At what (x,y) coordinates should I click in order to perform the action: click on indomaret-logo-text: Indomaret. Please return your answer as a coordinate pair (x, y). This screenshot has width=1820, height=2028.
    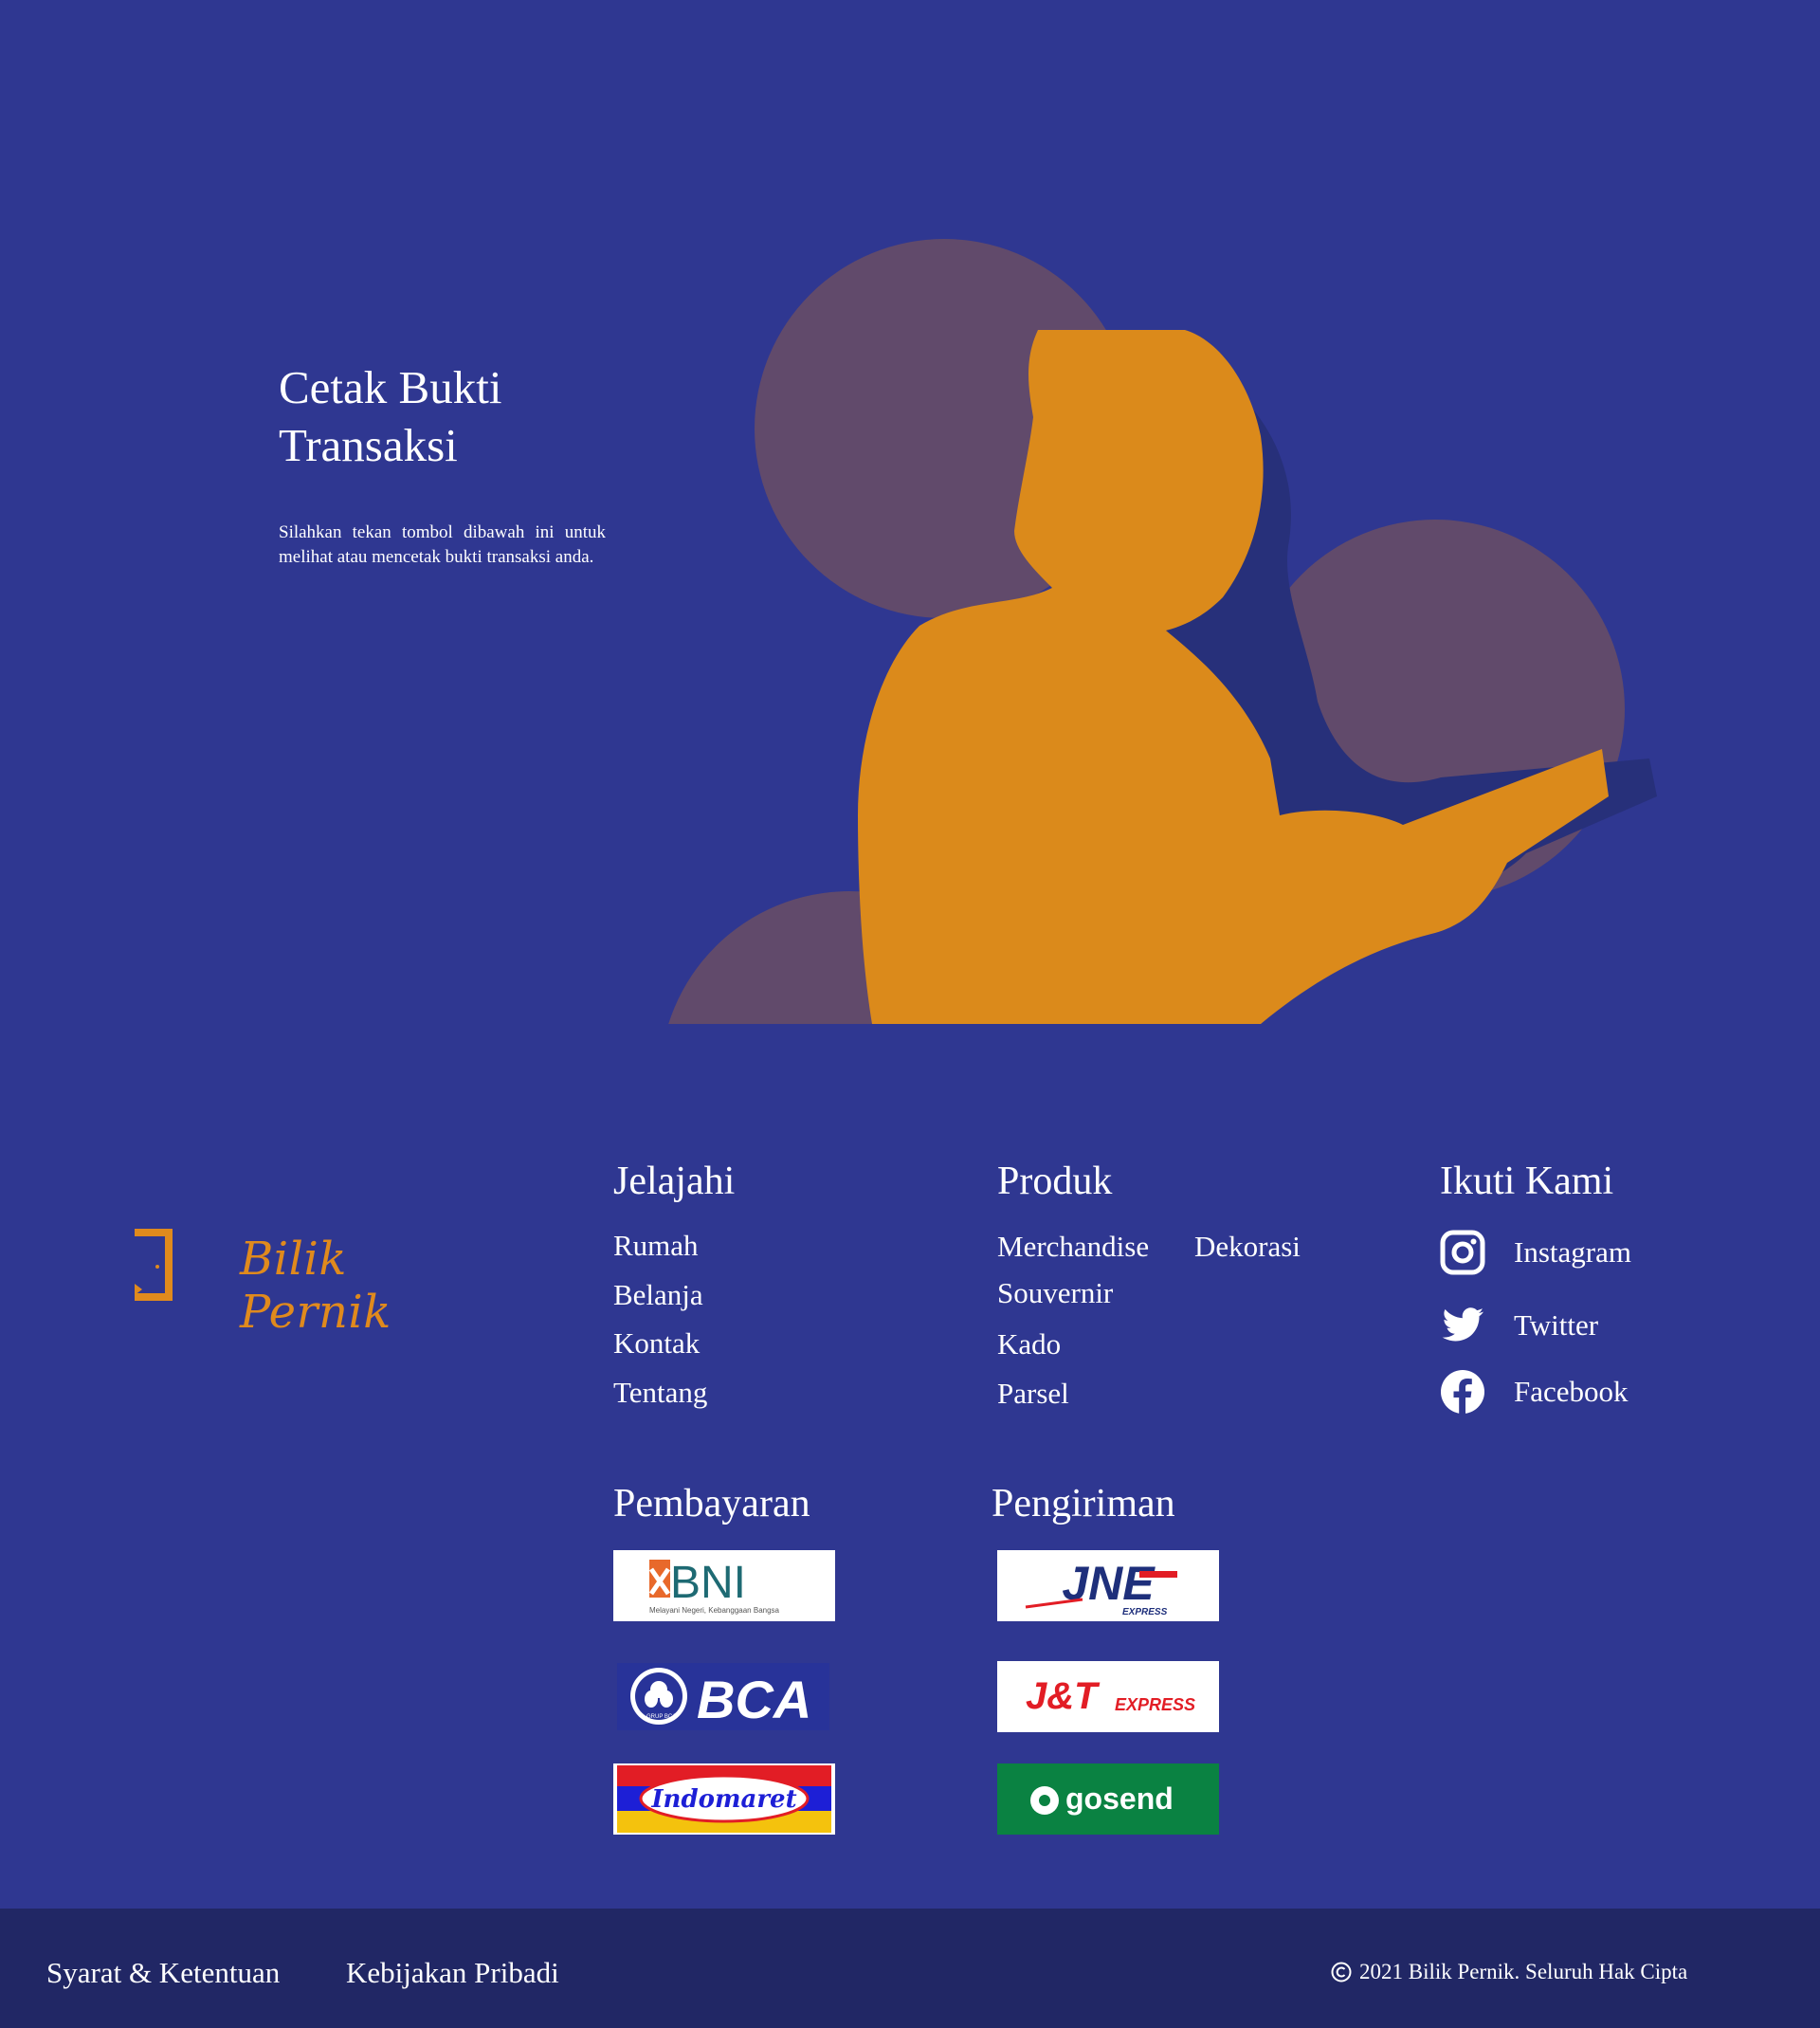
    Looking at the image, I should click on (723, 1799).